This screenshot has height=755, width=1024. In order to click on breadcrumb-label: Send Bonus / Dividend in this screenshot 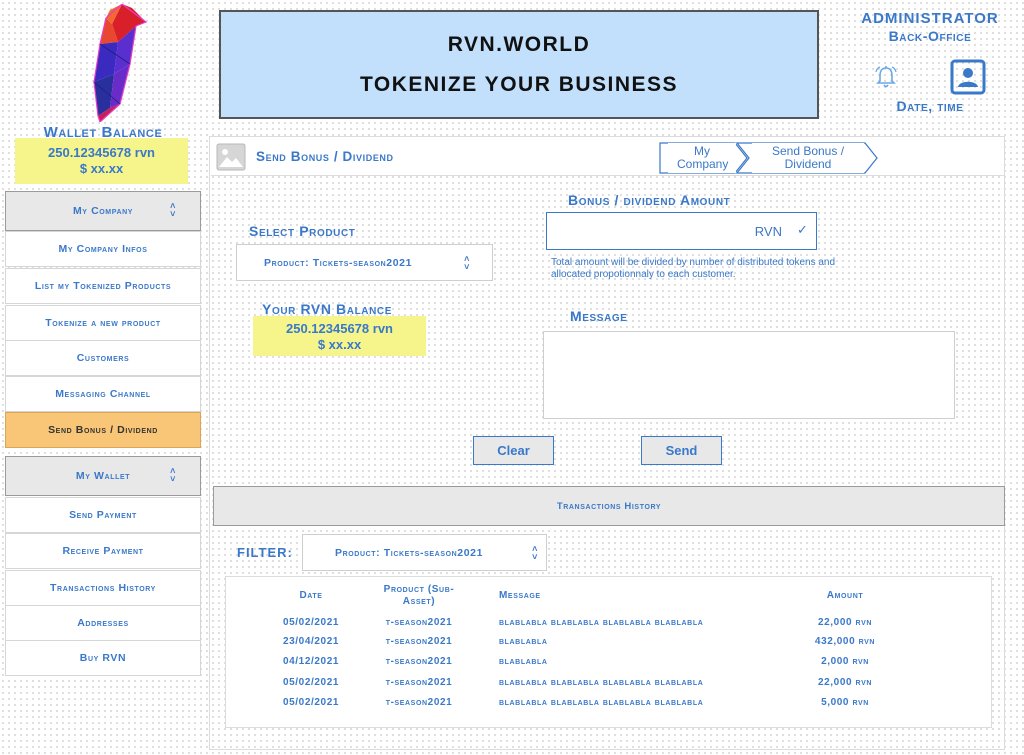, I will do `click(808, 157)`.